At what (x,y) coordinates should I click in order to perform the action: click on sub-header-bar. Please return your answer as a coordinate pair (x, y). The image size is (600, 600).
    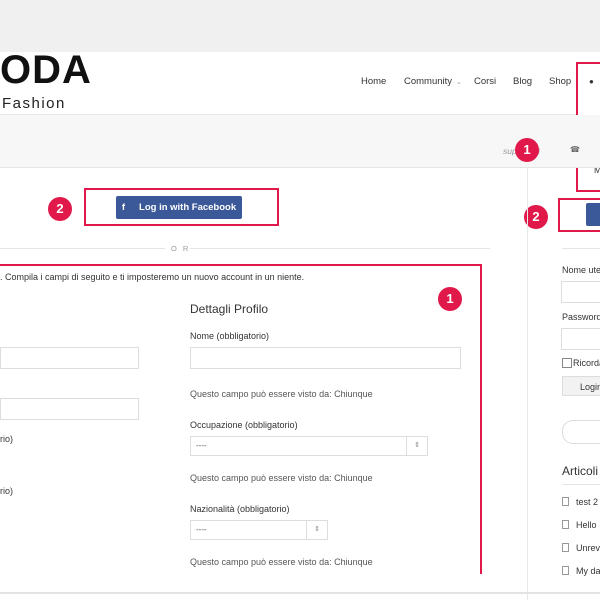
    Looking at the image, I should click on (300, 141).